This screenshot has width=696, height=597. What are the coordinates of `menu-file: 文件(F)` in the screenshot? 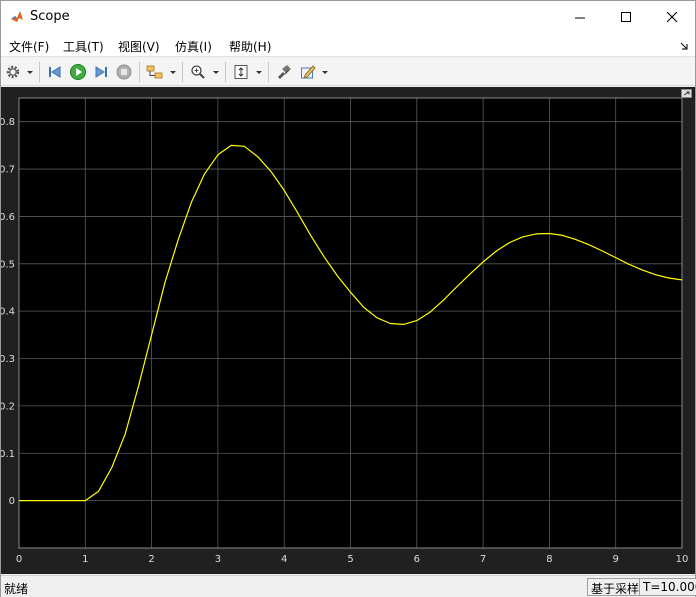 It's located at (29, 46).